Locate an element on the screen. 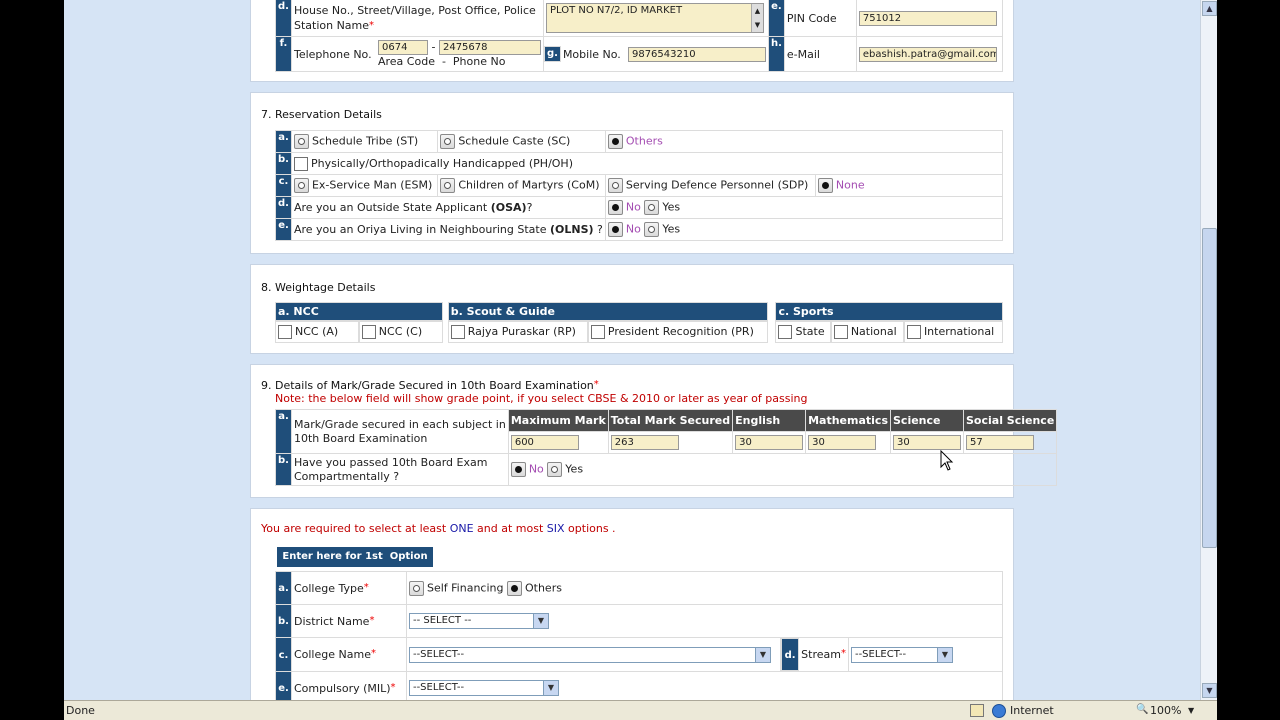 The width and height of the screenshot is (1280, 720). state-checkbox is located at coordinates (785, 332).